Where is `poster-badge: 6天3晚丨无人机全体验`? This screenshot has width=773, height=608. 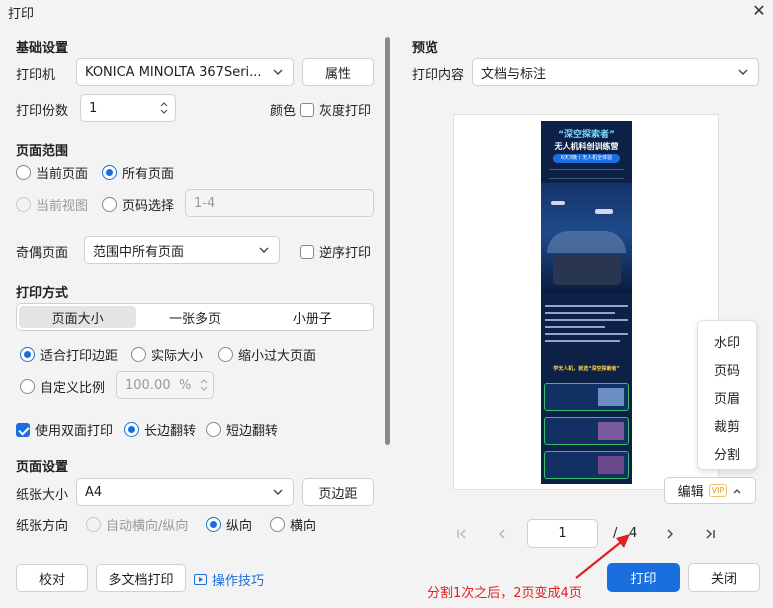
poster-badge: 6天3晚丨无人机全体验 is located at coordinates (586, 158).